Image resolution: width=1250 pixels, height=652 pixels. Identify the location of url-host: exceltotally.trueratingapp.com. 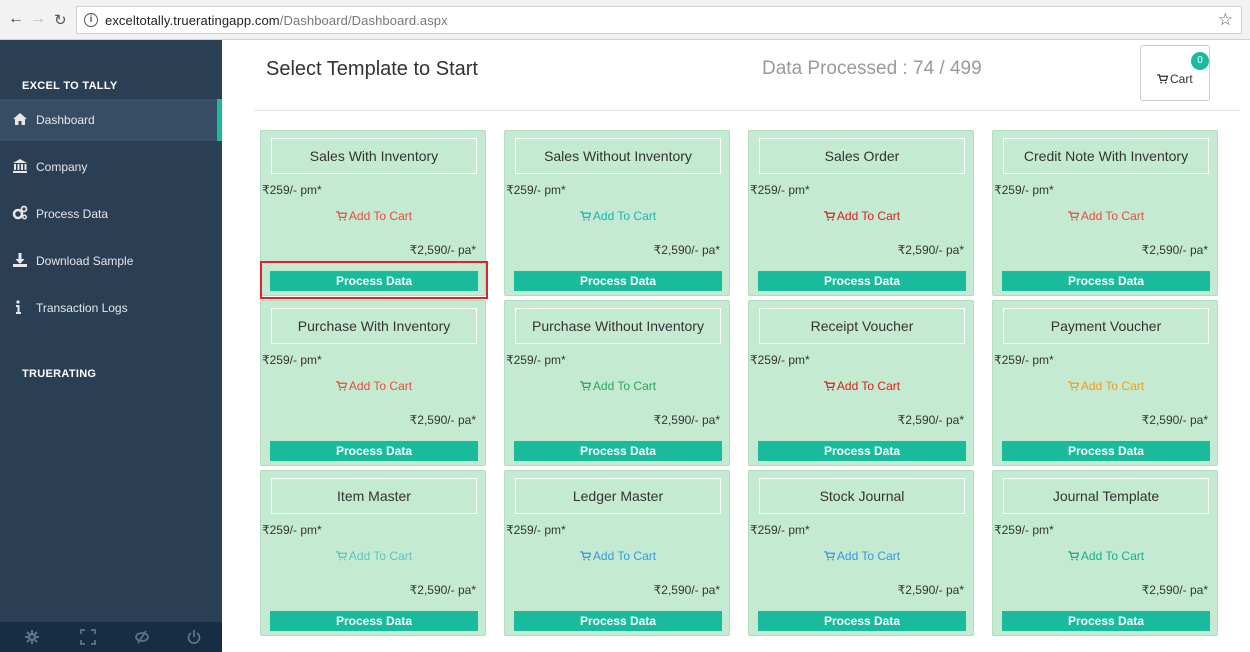
(192, 20).